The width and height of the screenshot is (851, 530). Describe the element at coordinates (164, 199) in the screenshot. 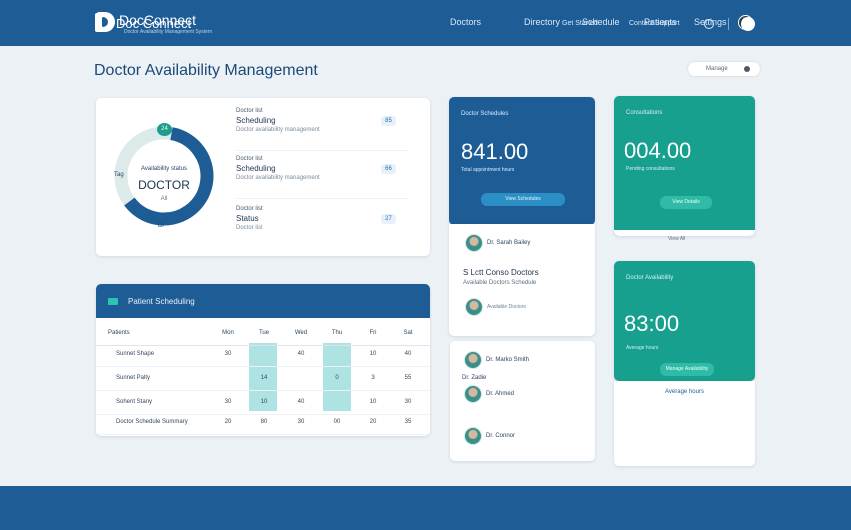

I see `donut-sub: All` at that location.